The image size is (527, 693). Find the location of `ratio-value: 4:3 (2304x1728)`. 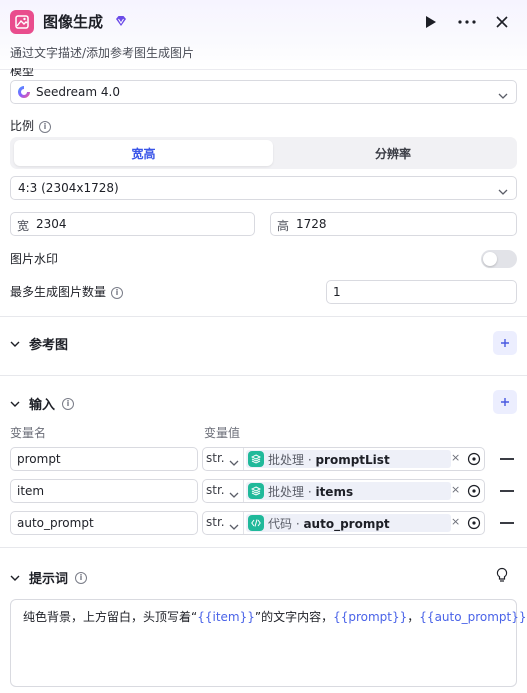

ratio-value: 4:3 (2304x1728) is located at coordinates (68, 188).